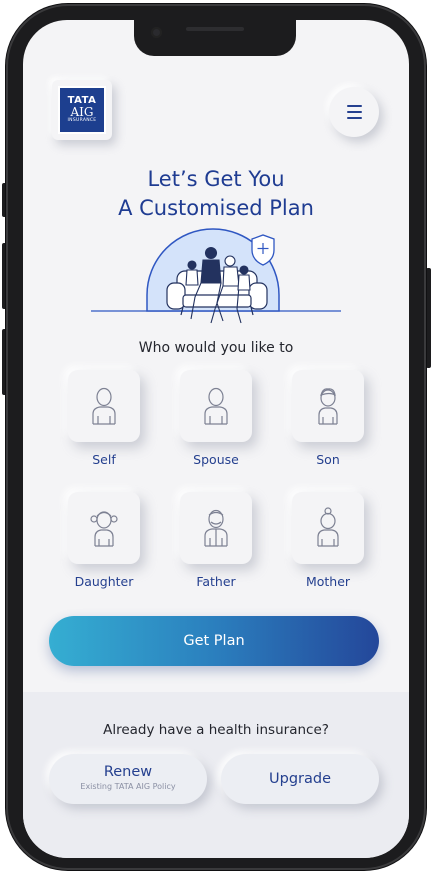 This screenshot has width=433, height=874. I want to click on member-label: Spouse, so click(216, 459).